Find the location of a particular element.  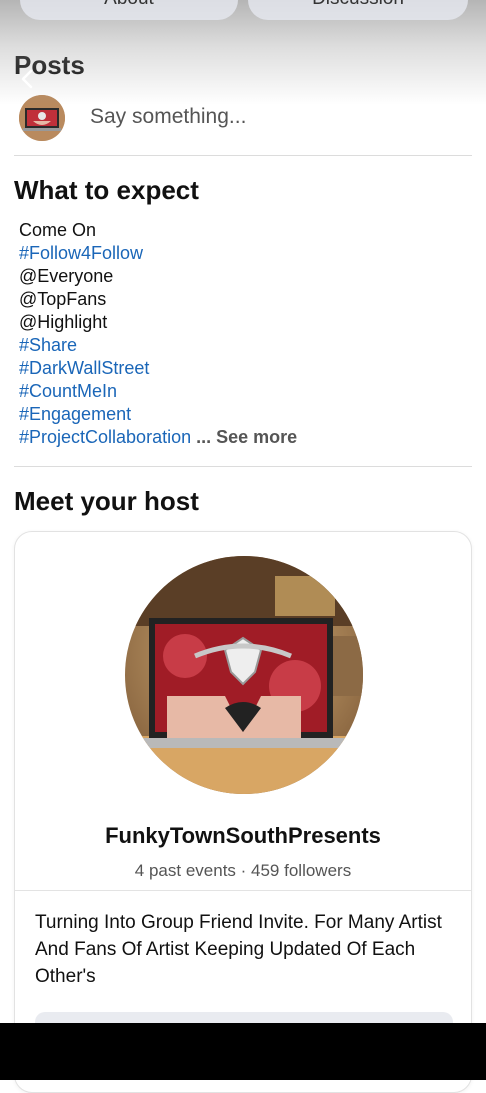

tab-about: About is located at coordinates (129, 10).